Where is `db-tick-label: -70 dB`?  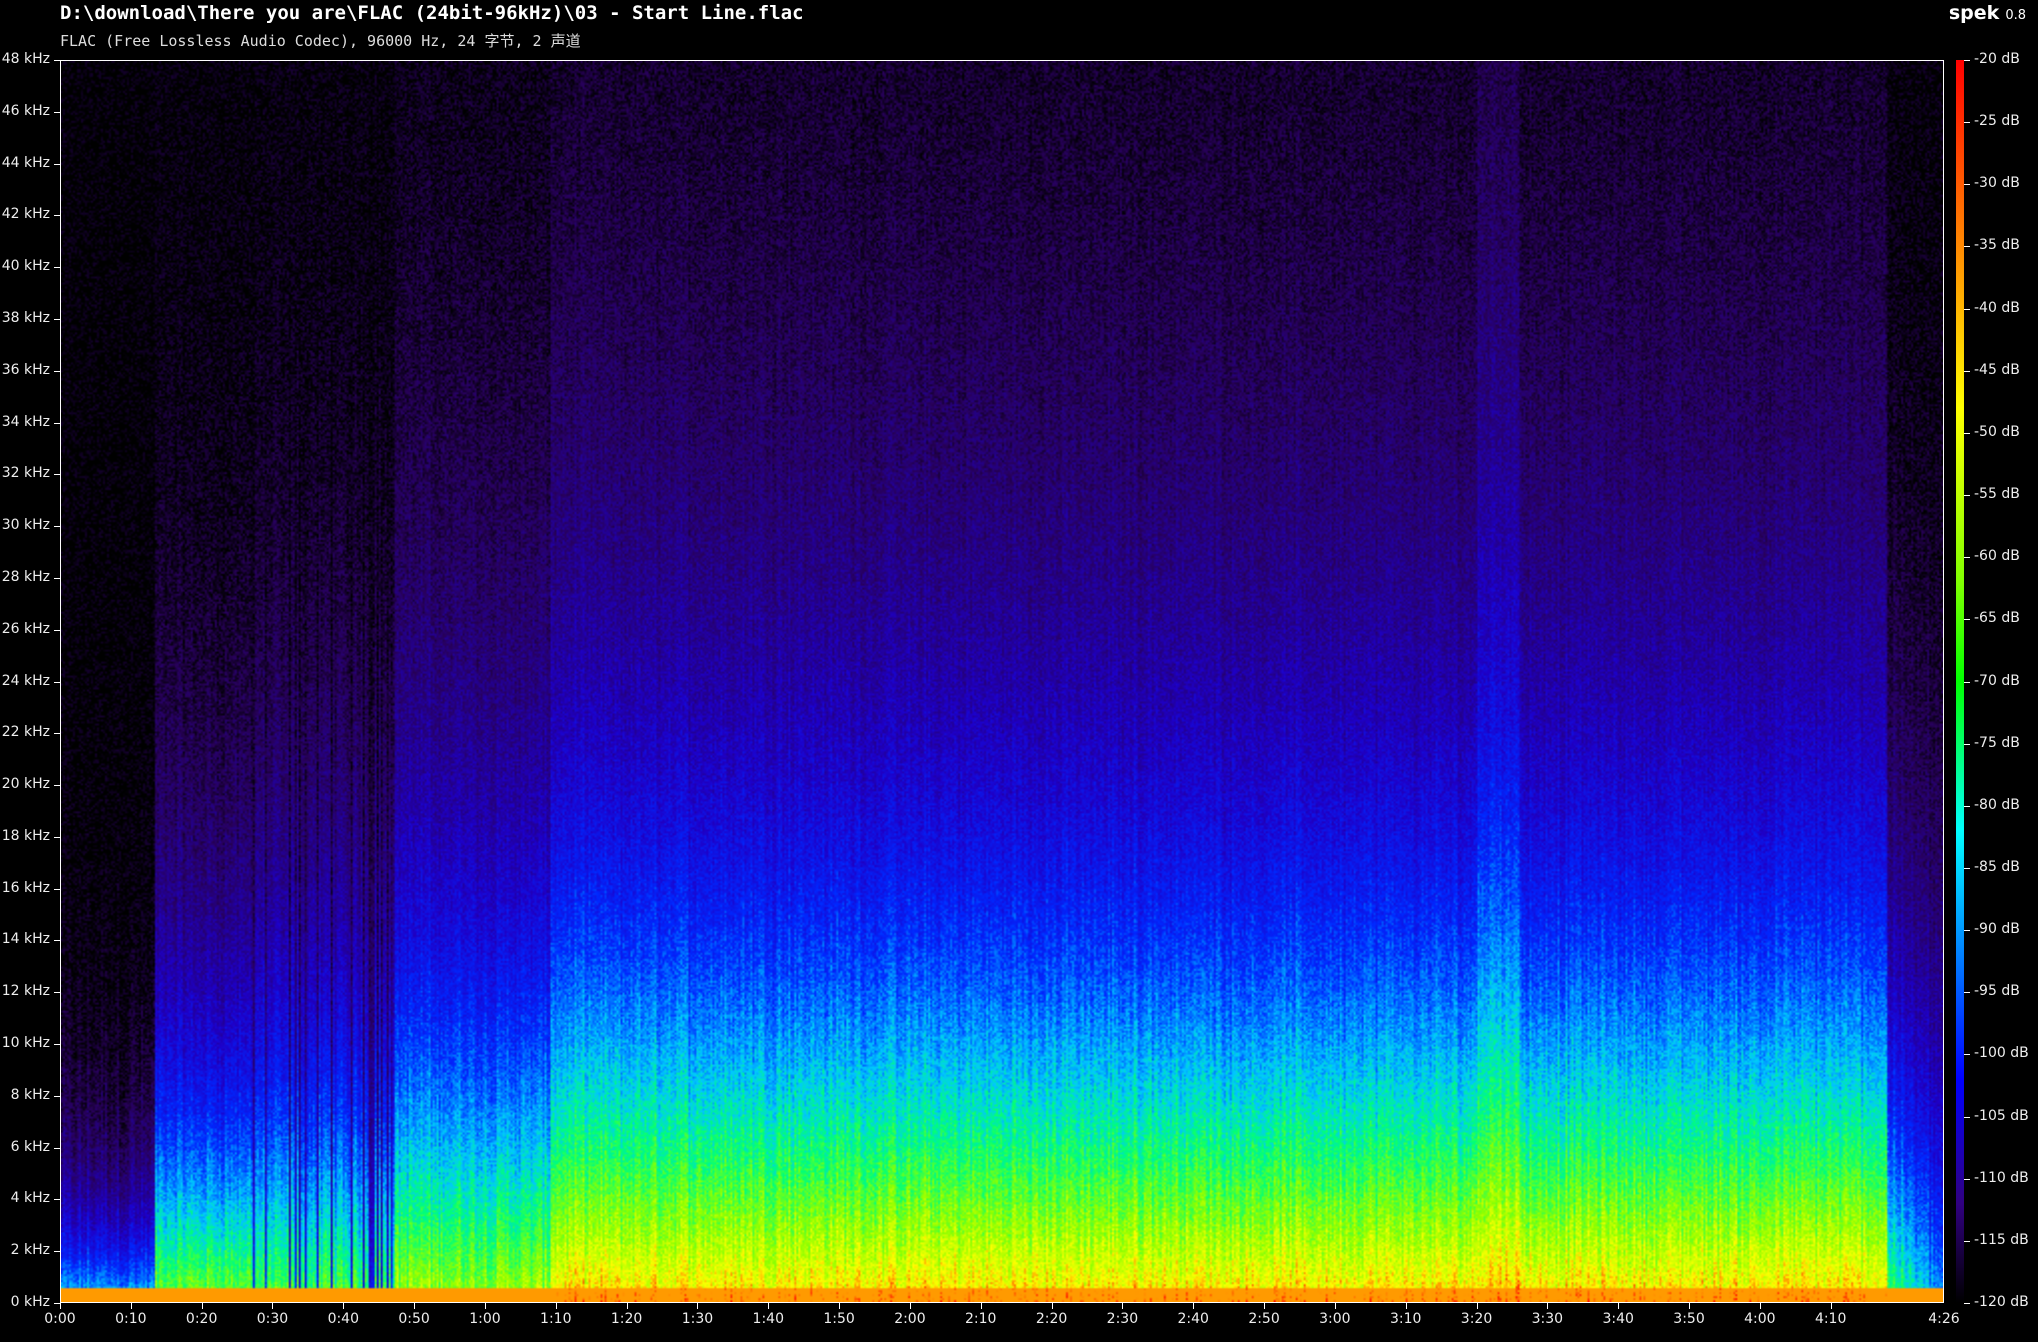
db-tick-label: -70 dB is located at coordinates (1997, 680).